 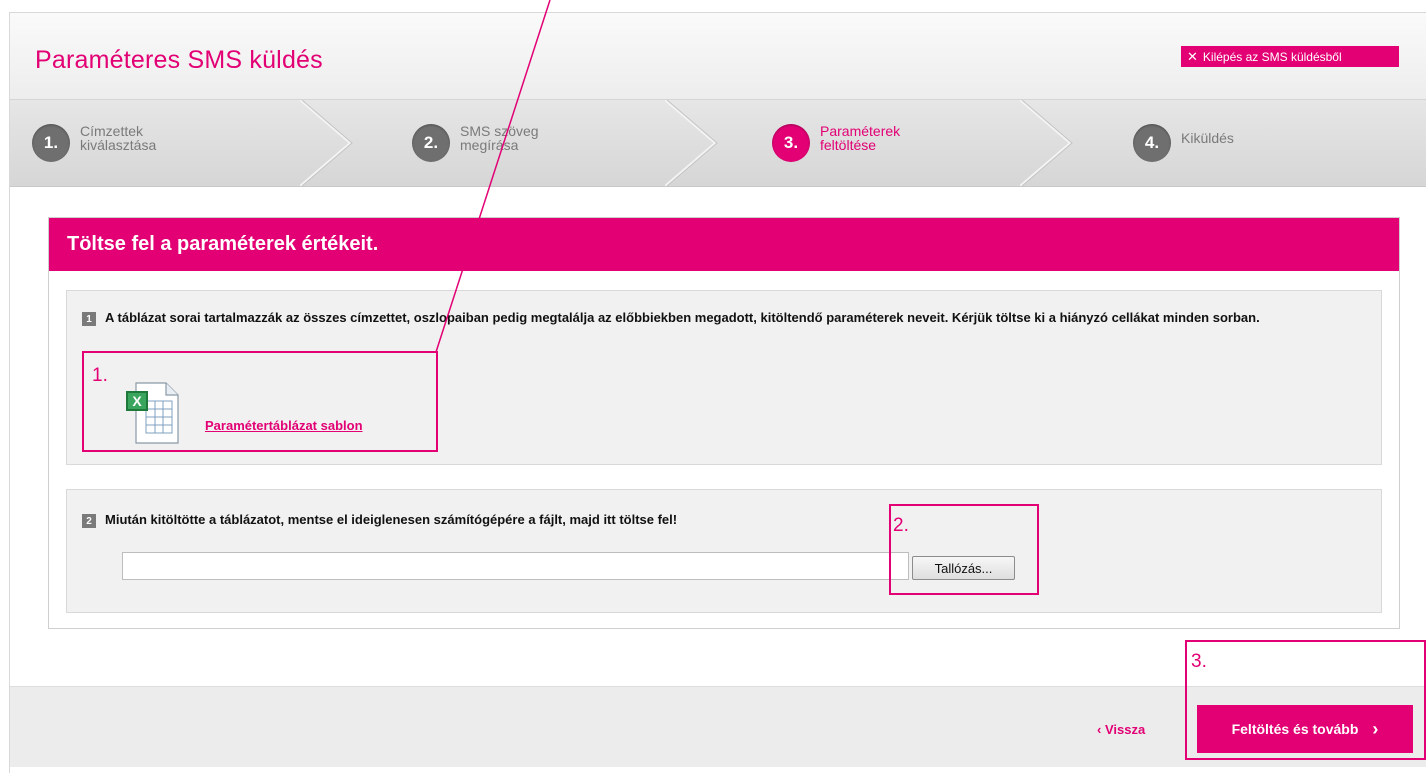 I want to click on step-upload-parameters: 3. Paraméterek feltöltése, so click(x=861, y=143).